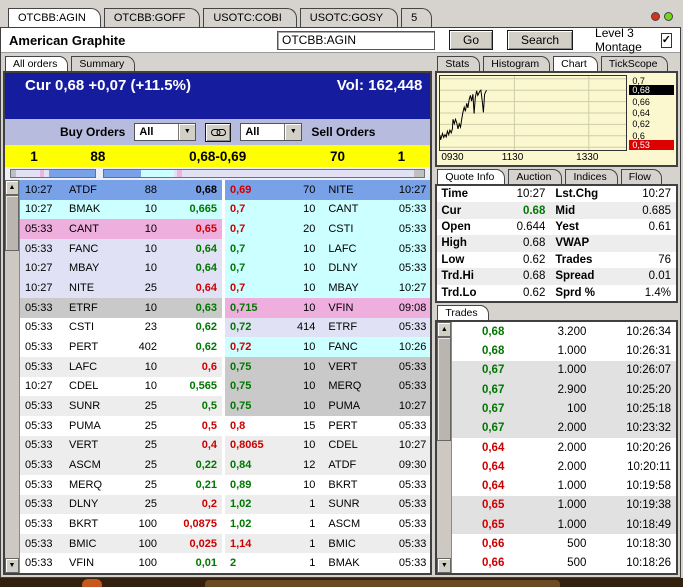 This screenshot has height=587, width=683. Describe the element at coordinates (419, 173) in the screenshot. I see `depth-bar-segment` at that location.